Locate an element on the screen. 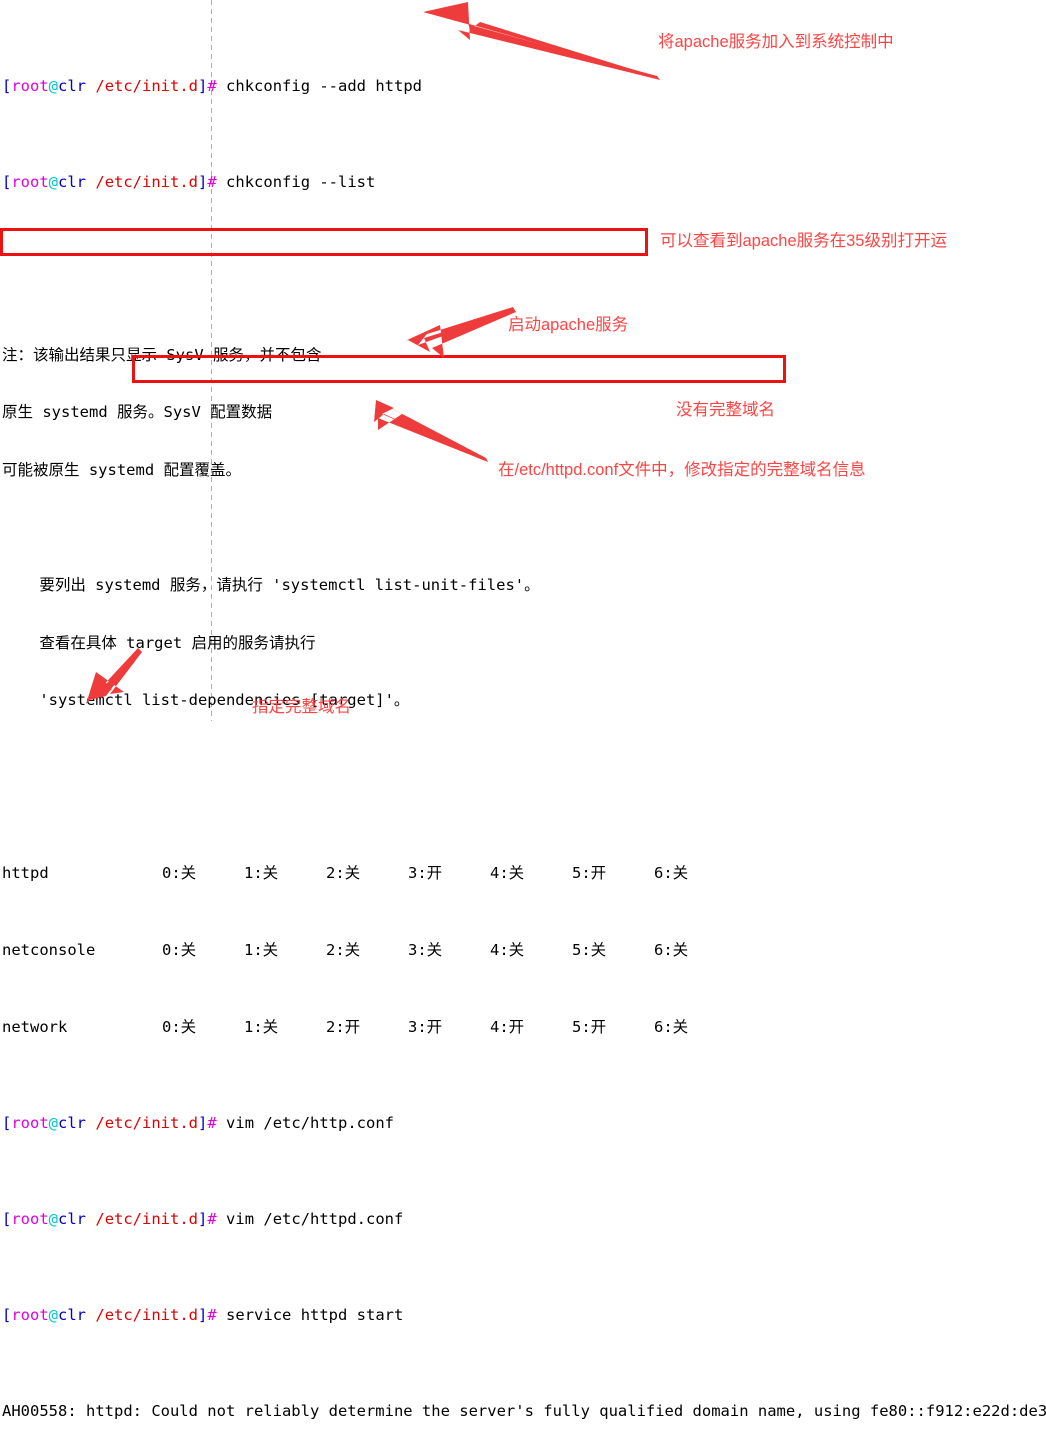  error-prefix: AH00558: httpd: is located at coordinates (77, 1410).